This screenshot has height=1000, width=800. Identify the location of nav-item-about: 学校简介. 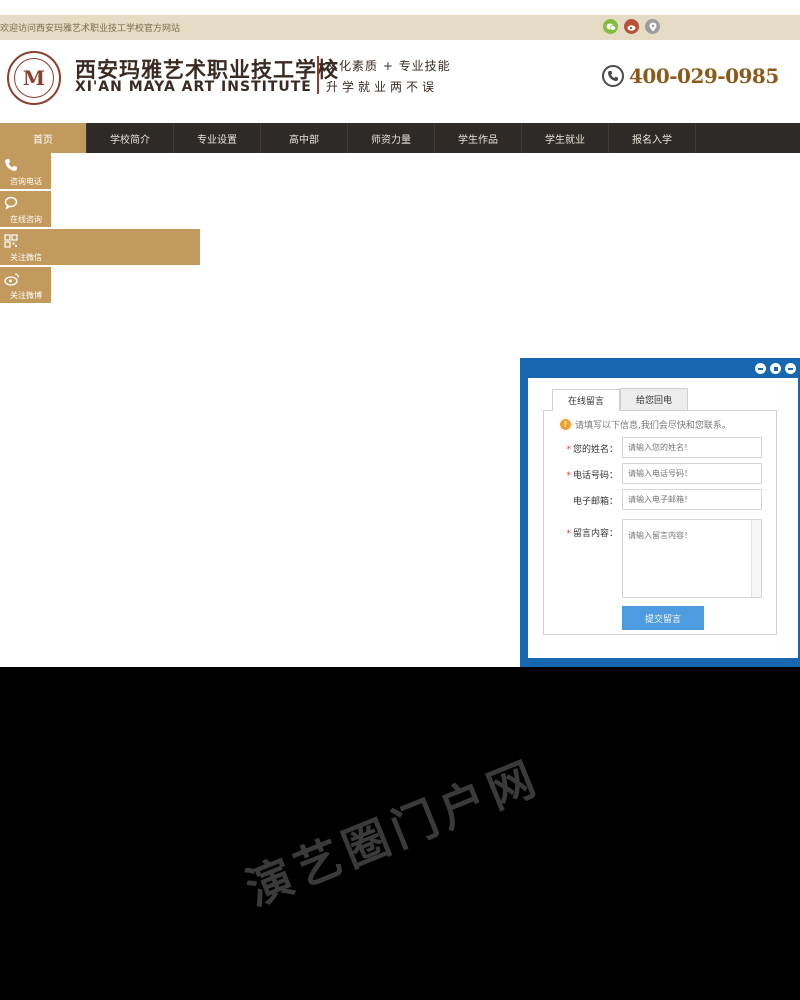
(130, 138).